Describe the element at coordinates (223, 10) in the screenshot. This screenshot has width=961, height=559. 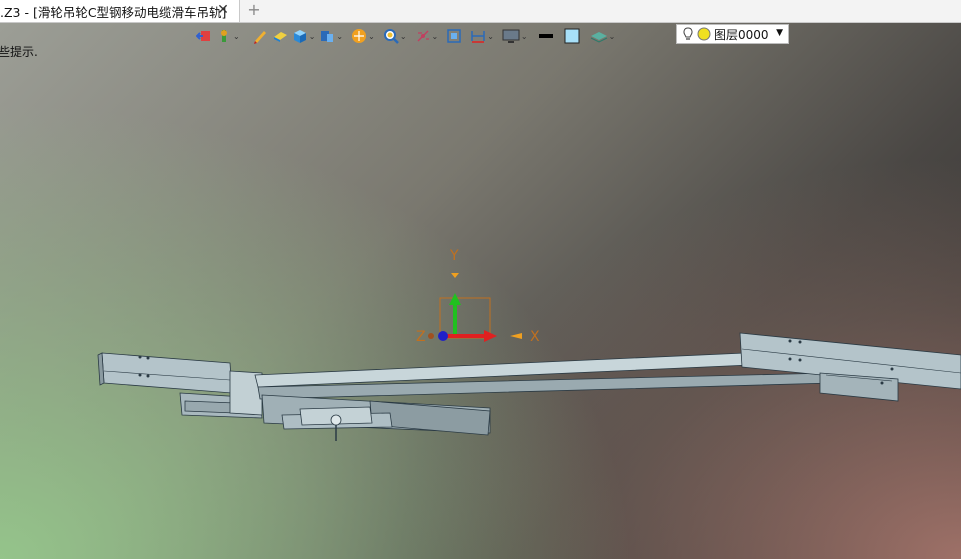
I see `close-icon: ✕` at that location.